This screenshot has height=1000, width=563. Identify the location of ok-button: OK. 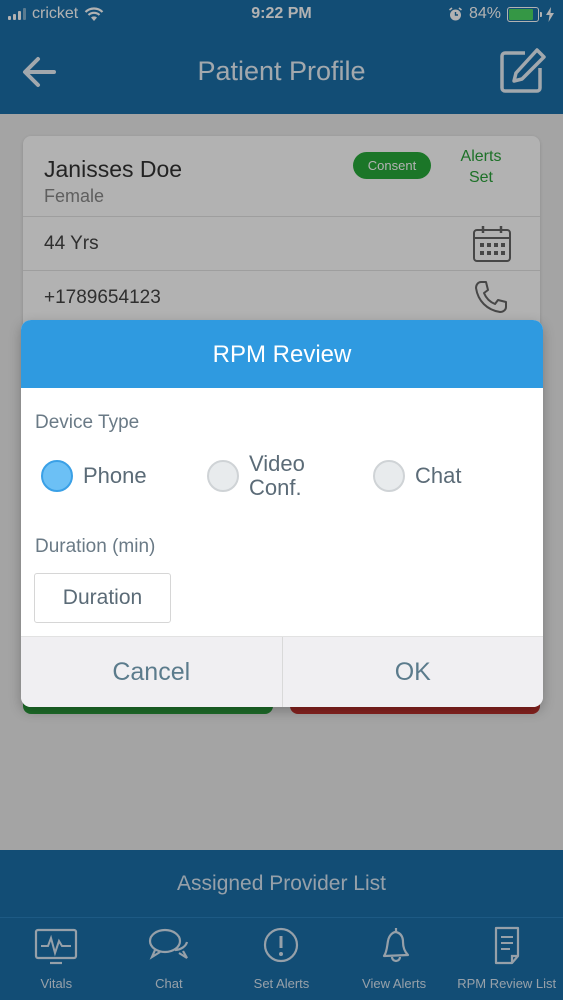
(413, 672).